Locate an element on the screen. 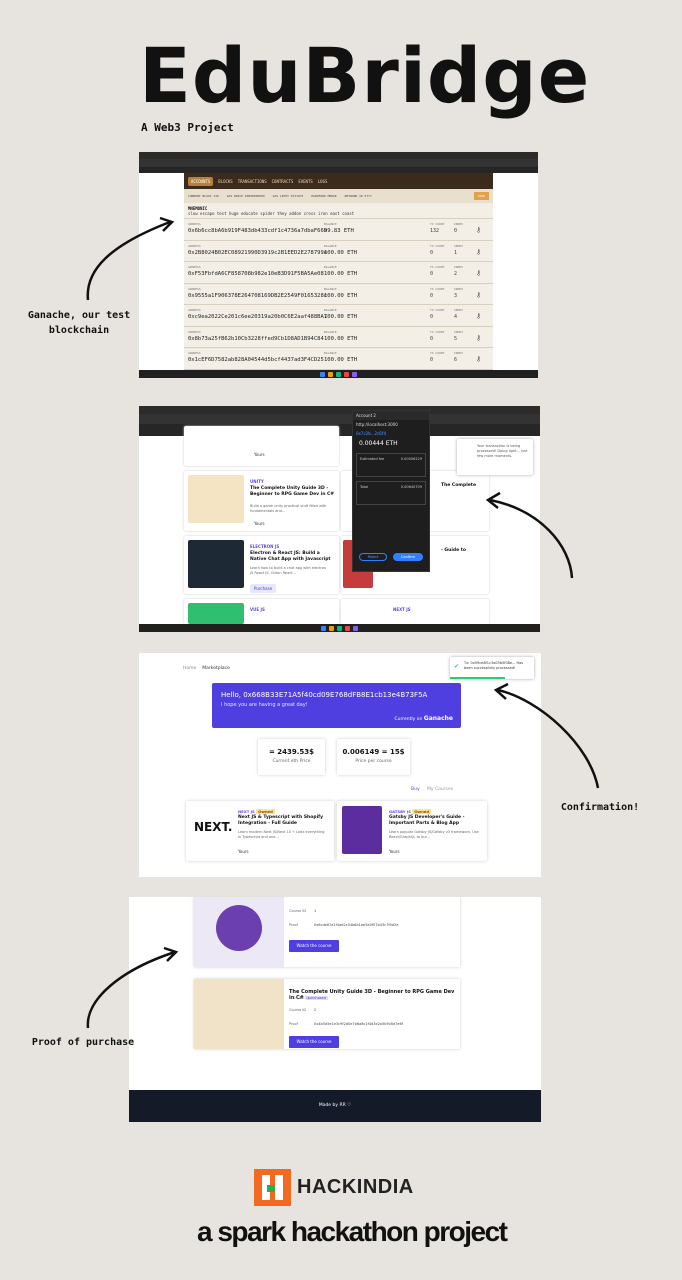 Image resolution: width=682 pixels, height=1280 pixels. hackindia-text: HACKINDIA is located at coordinates (355, 1187).